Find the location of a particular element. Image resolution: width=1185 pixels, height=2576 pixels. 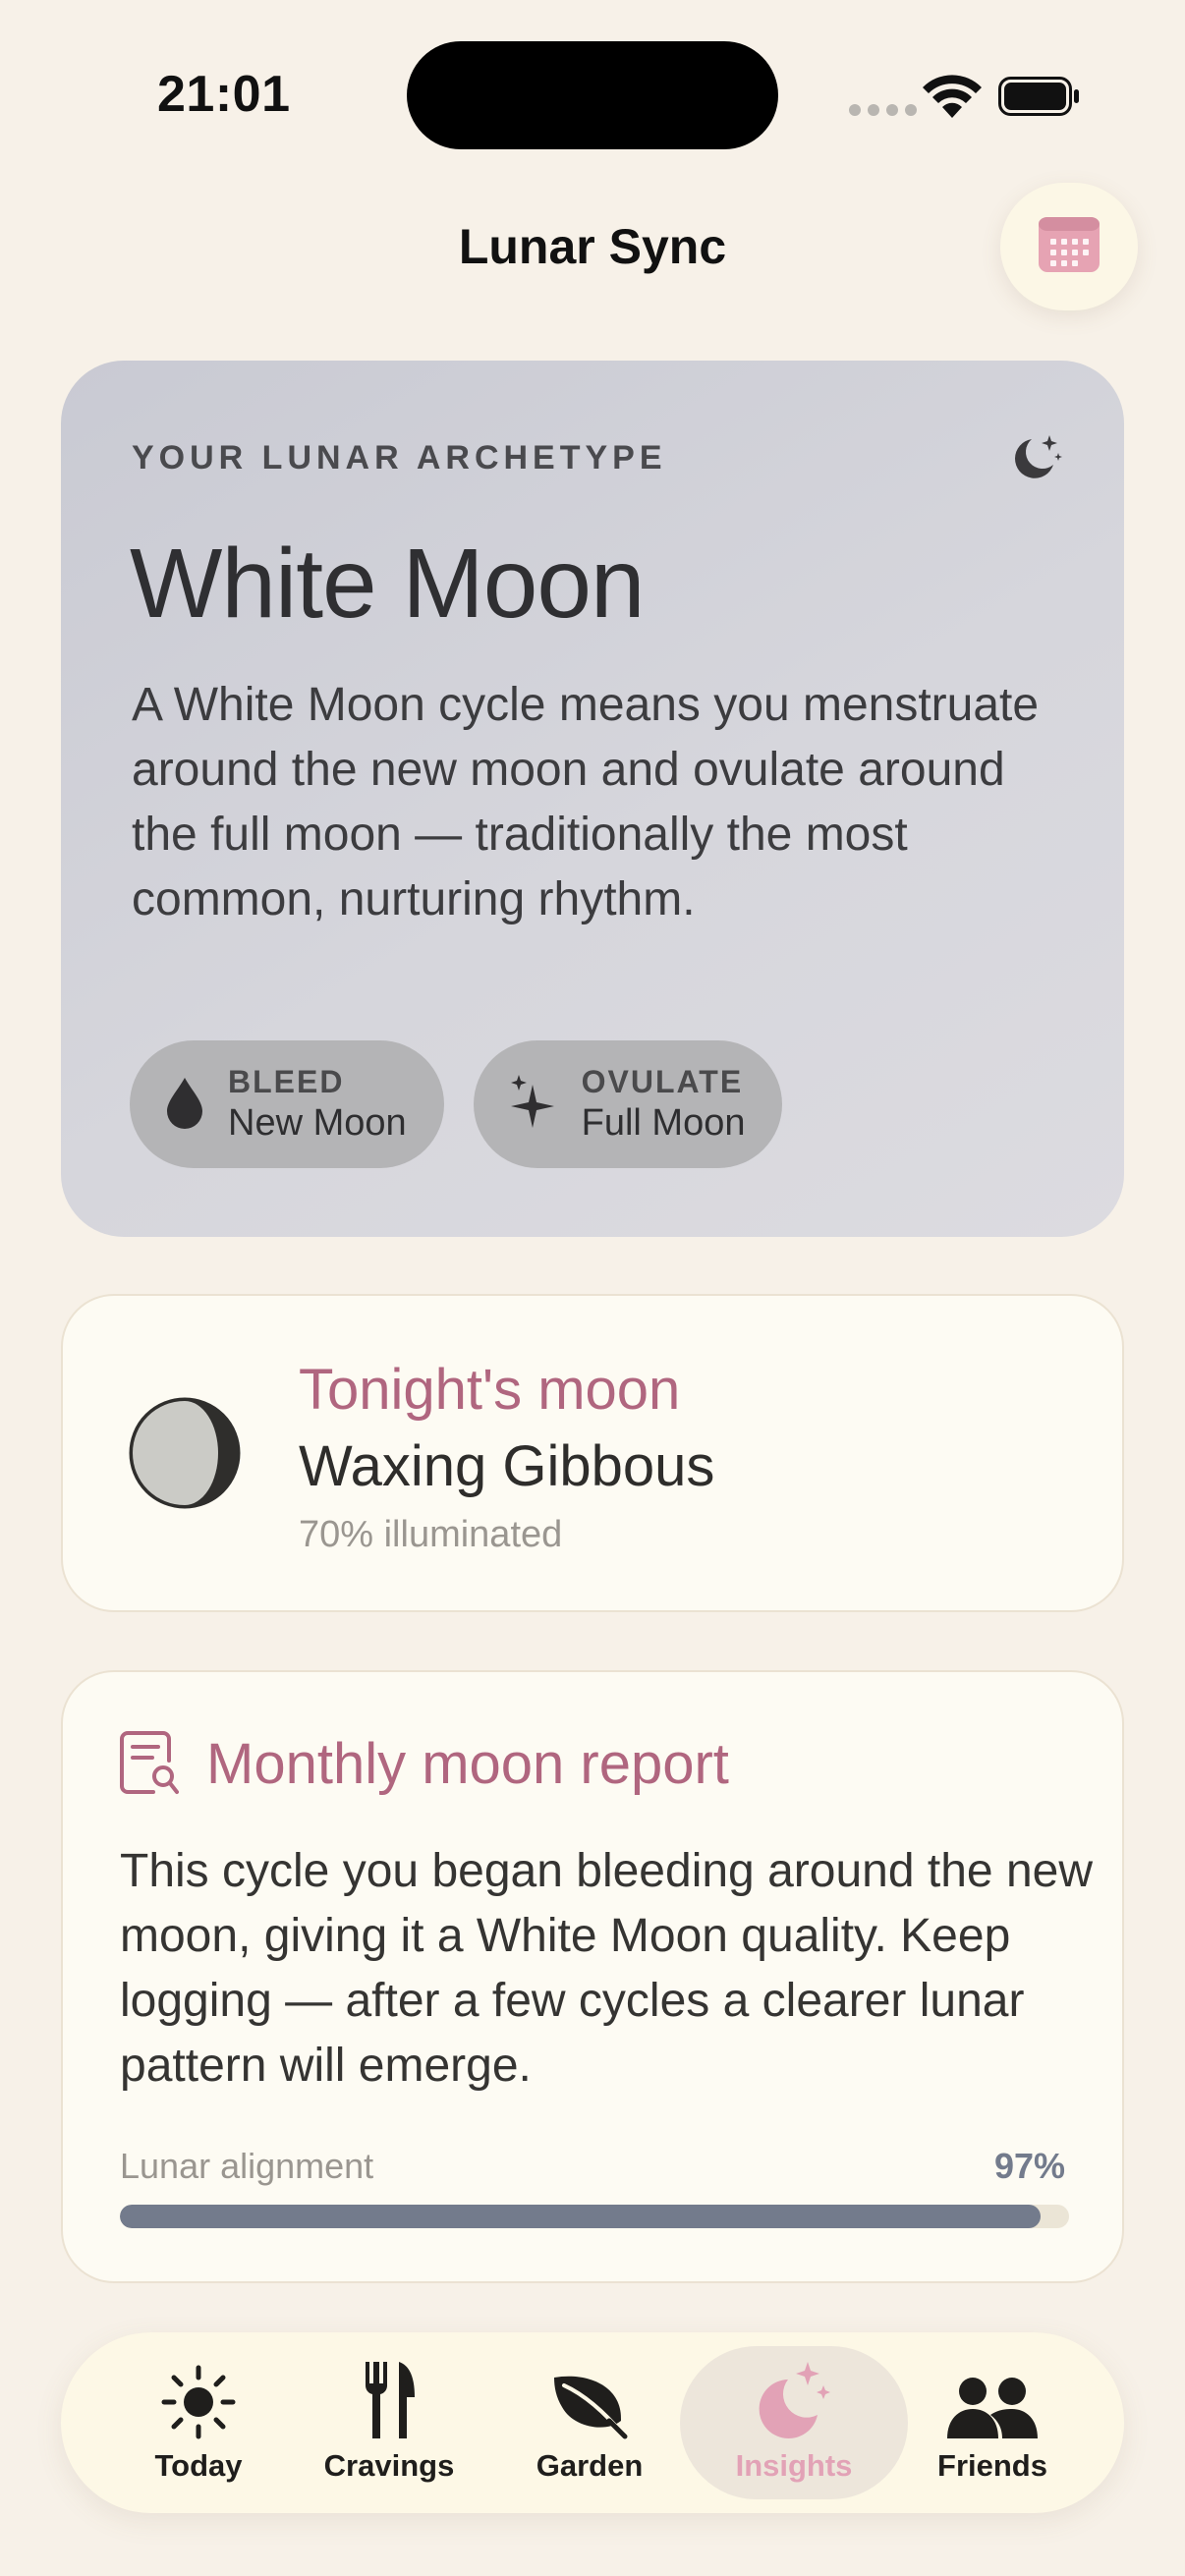

drop-icon is located at coordinates (184, 1105).